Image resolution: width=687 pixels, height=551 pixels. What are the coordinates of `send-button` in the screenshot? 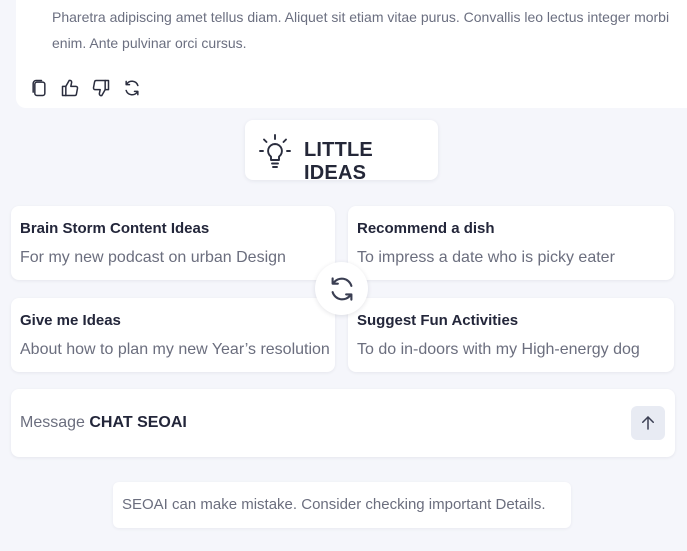 It's located at (648, 423).